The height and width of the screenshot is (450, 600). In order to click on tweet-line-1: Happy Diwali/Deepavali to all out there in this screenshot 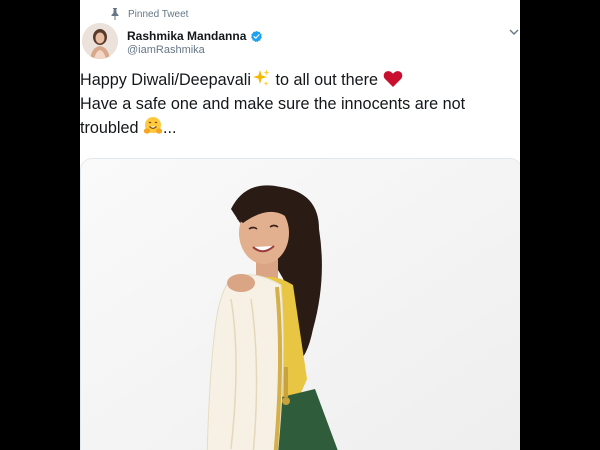, I will do `click(298, 80)`.